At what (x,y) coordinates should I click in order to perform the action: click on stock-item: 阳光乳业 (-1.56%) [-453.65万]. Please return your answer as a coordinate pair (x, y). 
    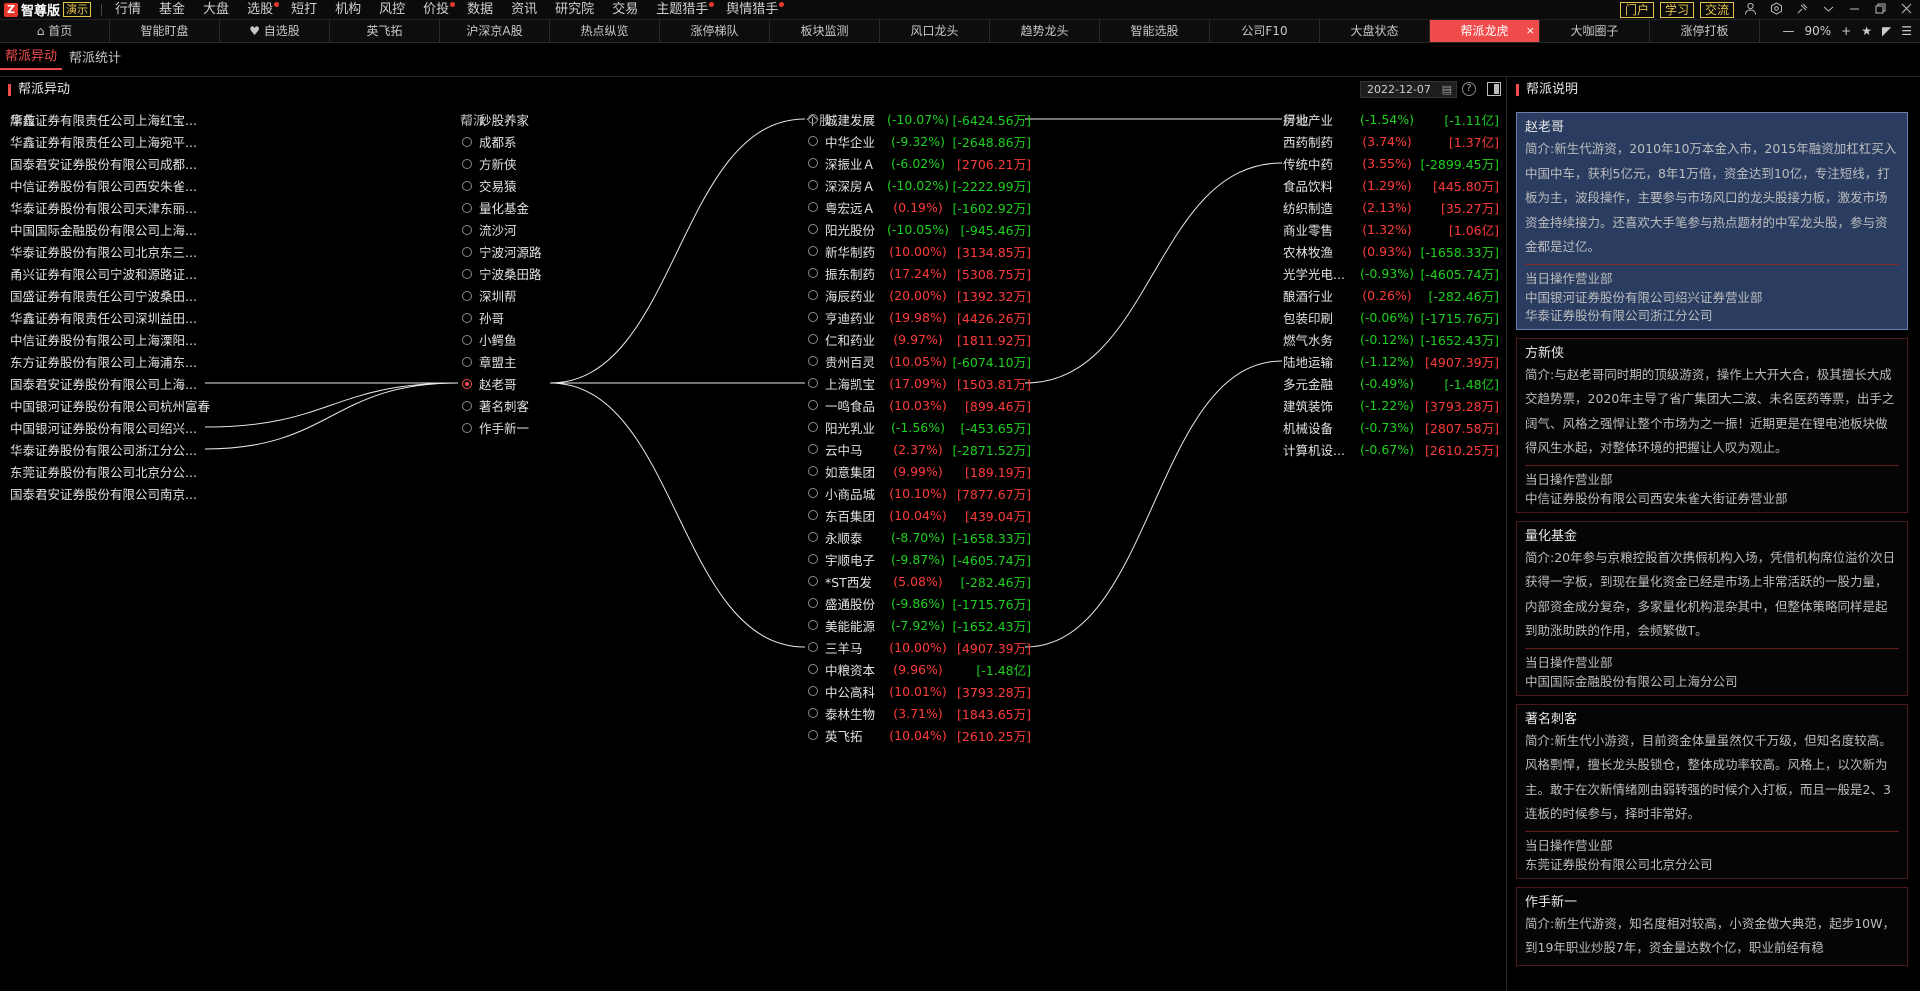
    Looking at the image, I should click on (919, 427).